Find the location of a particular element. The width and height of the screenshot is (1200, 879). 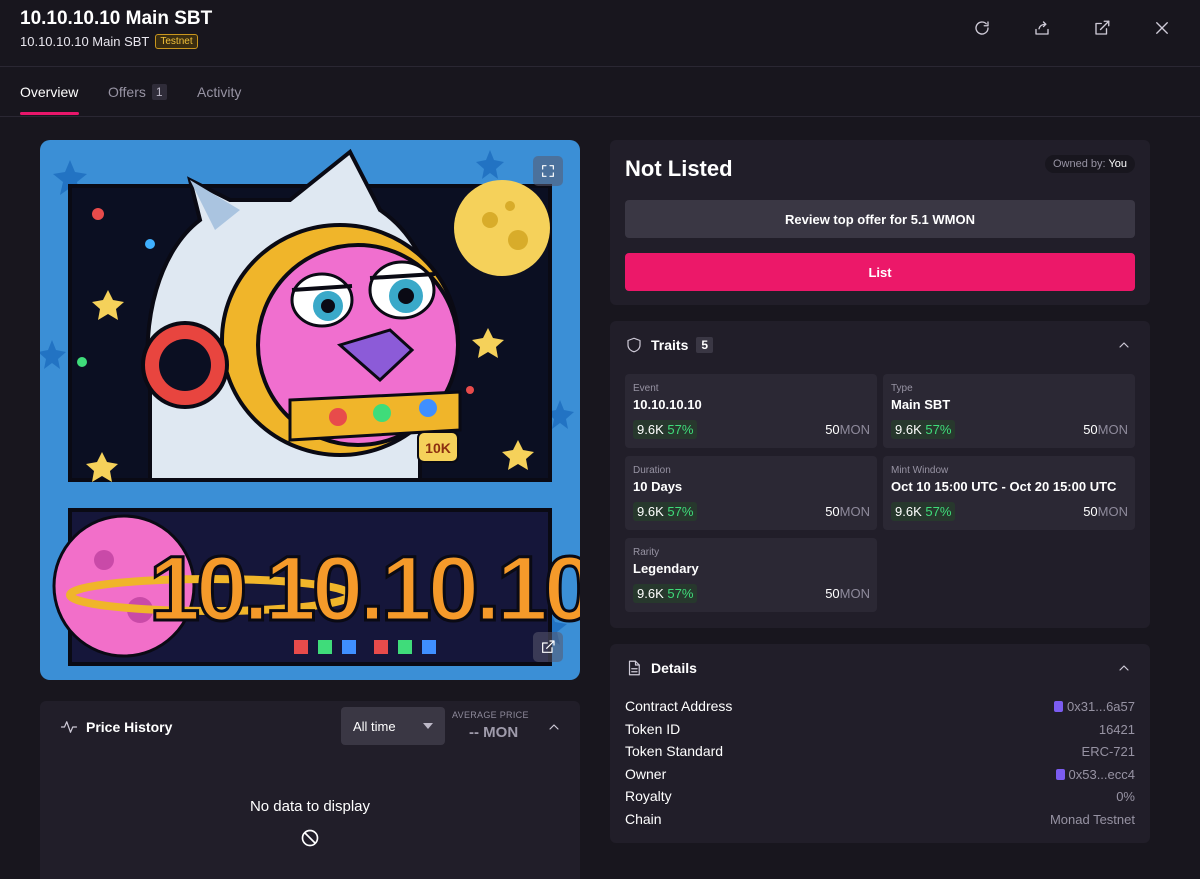

detail-value: 0x53...ecc4 is located at coordinates (1102, 774).